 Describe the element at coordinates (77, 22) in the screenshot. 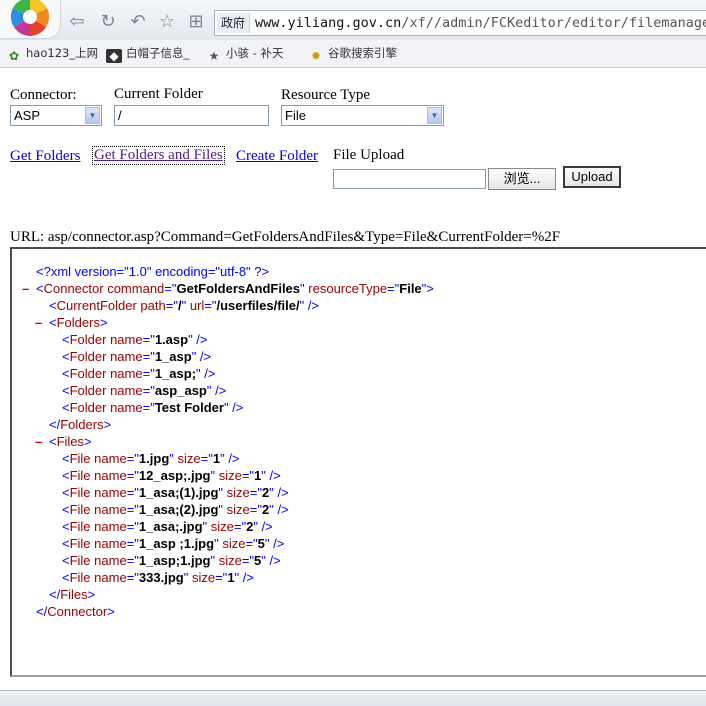

I see `back-icon: ⇦` at that location.